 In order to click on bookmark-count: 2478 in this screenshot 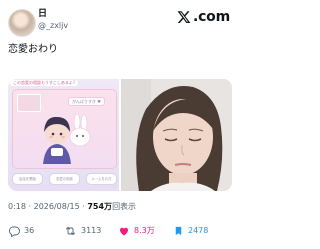, I will do `click(198, 230)`.